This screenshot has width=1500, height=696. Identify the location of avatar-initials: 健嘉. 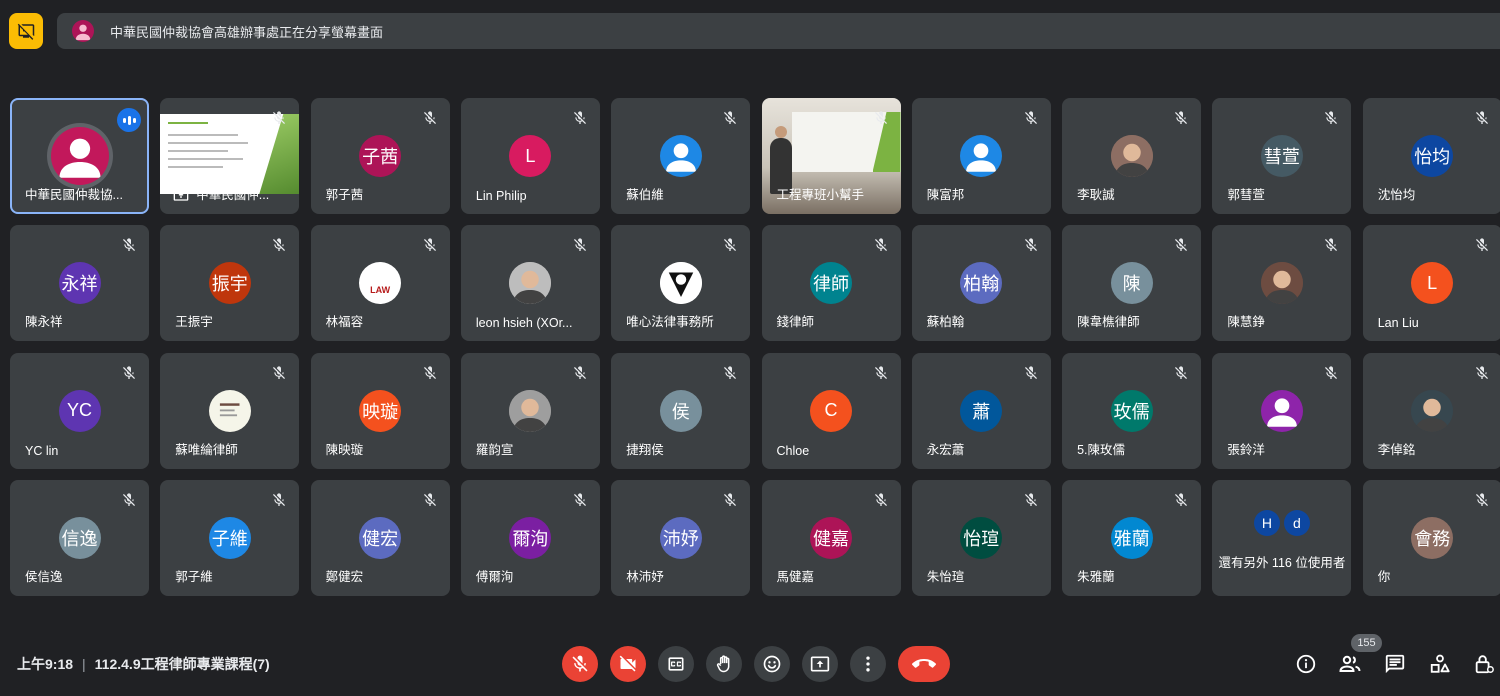
(831, 538).